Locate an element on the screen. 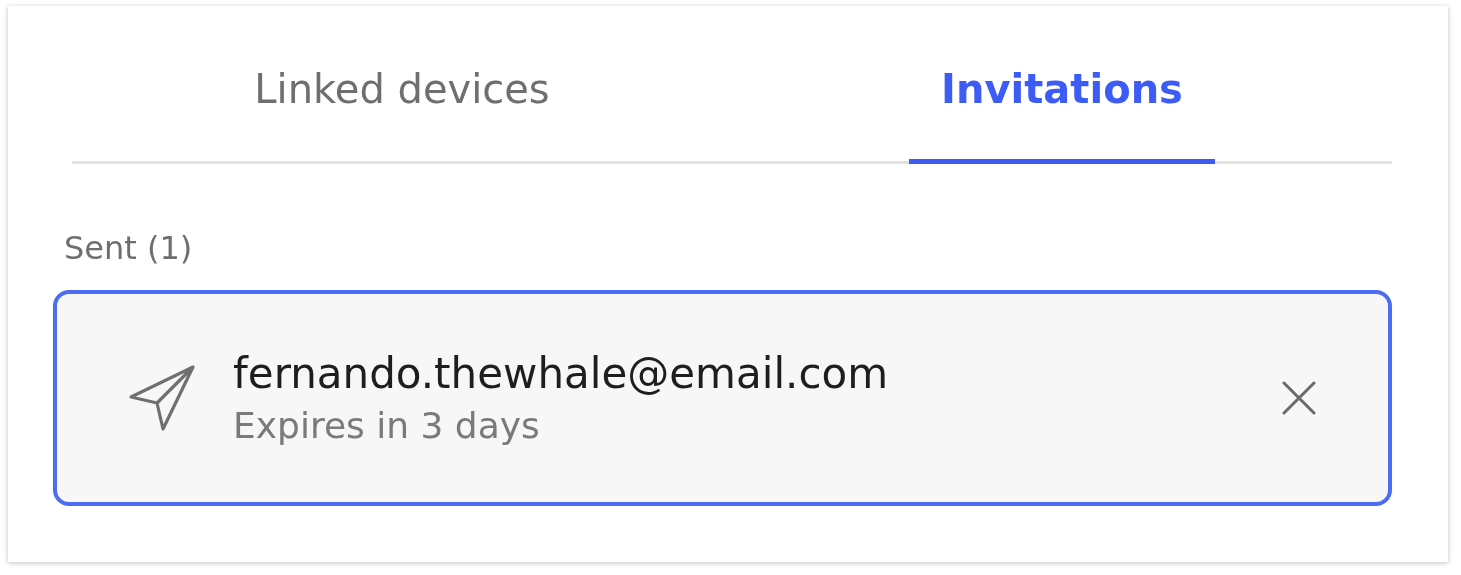 This screenshot has height=575, width=1461. tab: Invitations is located at coordinates (1062, 116).